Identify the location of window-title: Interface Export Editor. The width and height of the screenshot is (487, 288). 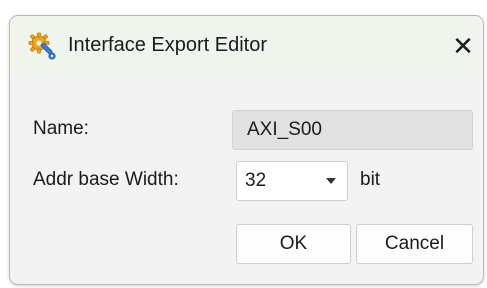
(167, 45).